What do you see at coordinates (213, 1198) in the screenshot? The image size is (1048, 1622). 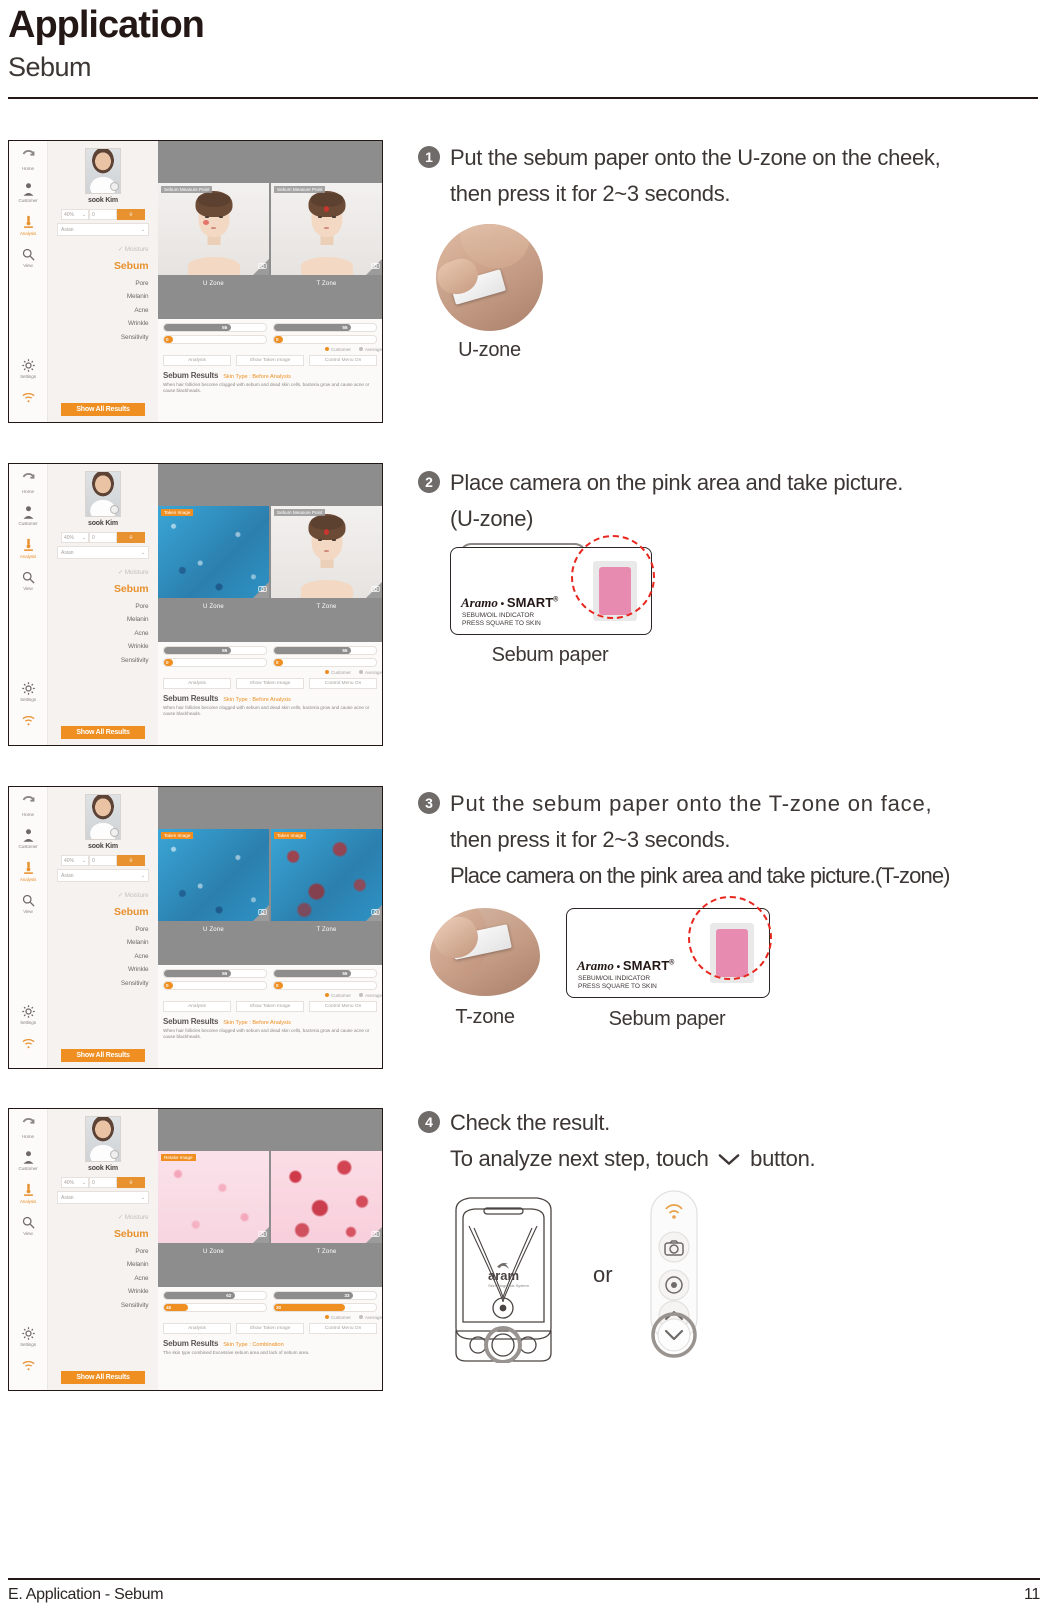 I see `image-pane-u: Retake Image U Zone` at bounding box center [213, 1198].